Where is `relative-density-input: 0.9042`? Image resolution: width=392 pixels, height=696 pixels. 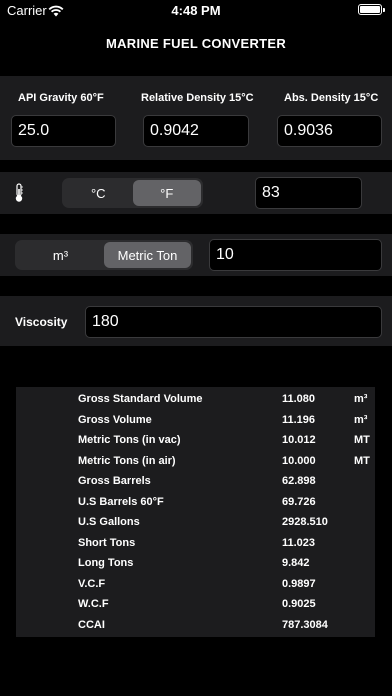
relative-density-input: 0.9042 is located at coordinates (196, 131).